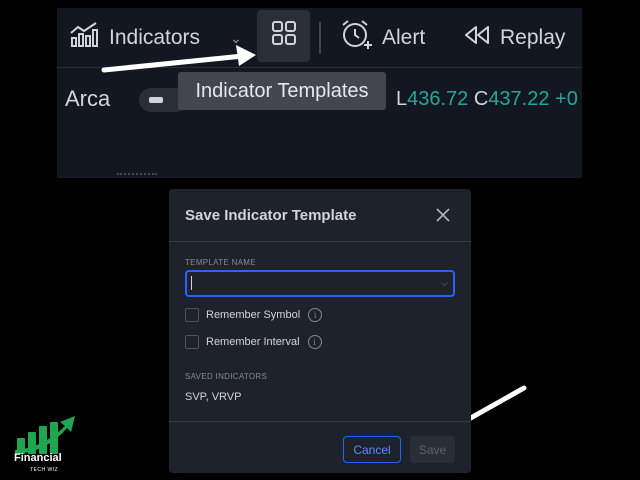 This screenshot has height=480, width=640. Describe the element at coordinates (443, 215) in the screenshot. I see `close-icon` at that location.